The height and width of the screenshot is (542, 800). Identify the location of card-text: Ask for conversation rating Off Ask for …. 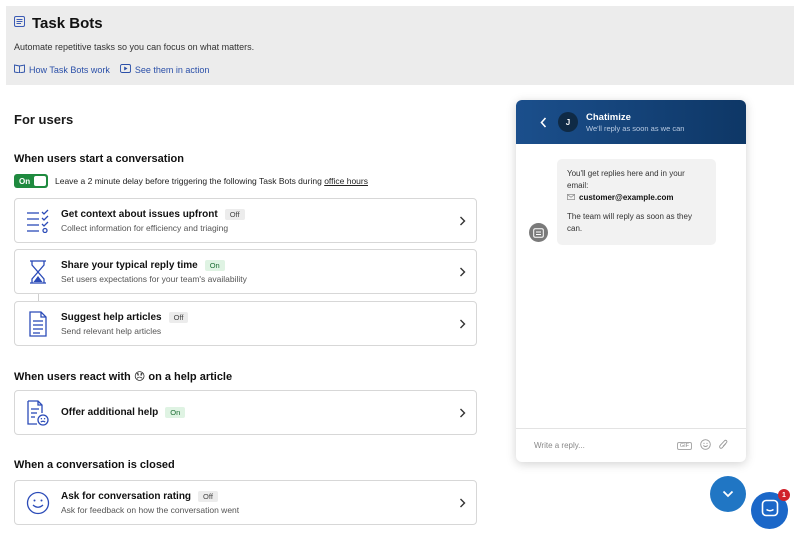
(254, 502).